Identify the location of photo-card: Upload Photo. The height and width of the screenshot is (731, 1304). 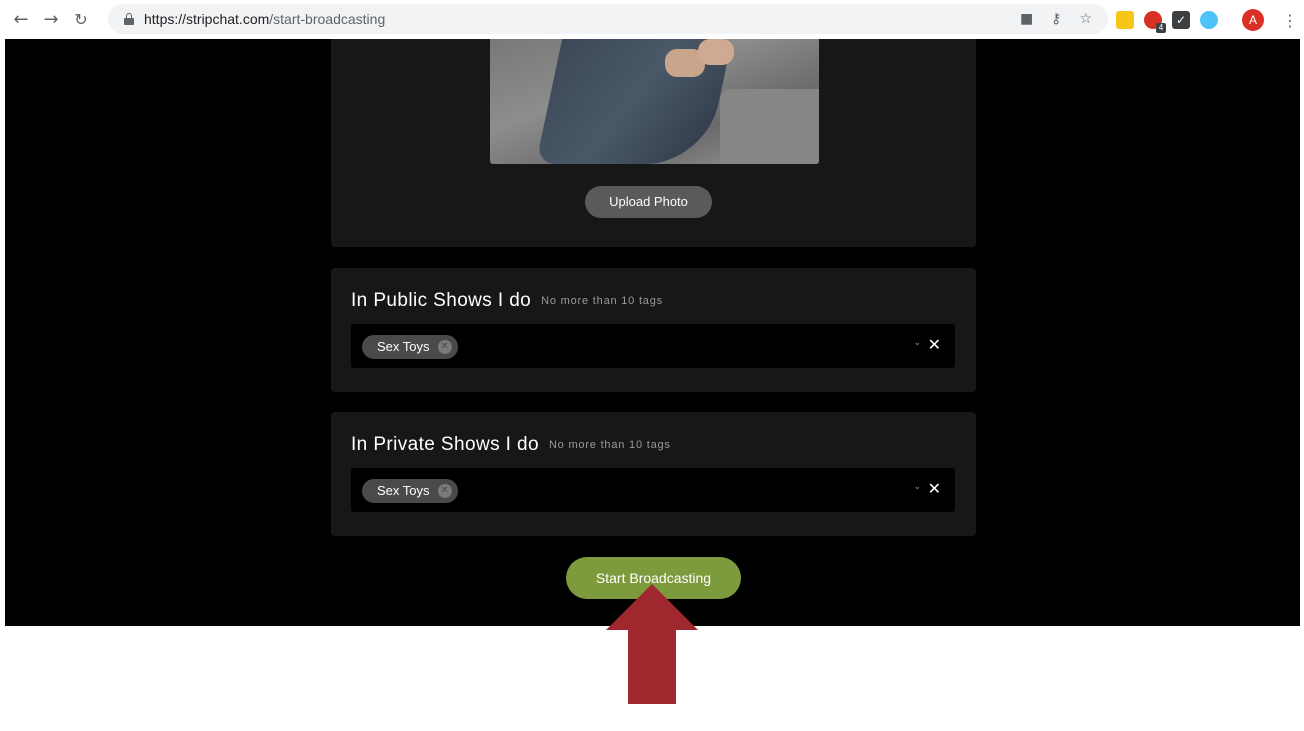
(653, 143).